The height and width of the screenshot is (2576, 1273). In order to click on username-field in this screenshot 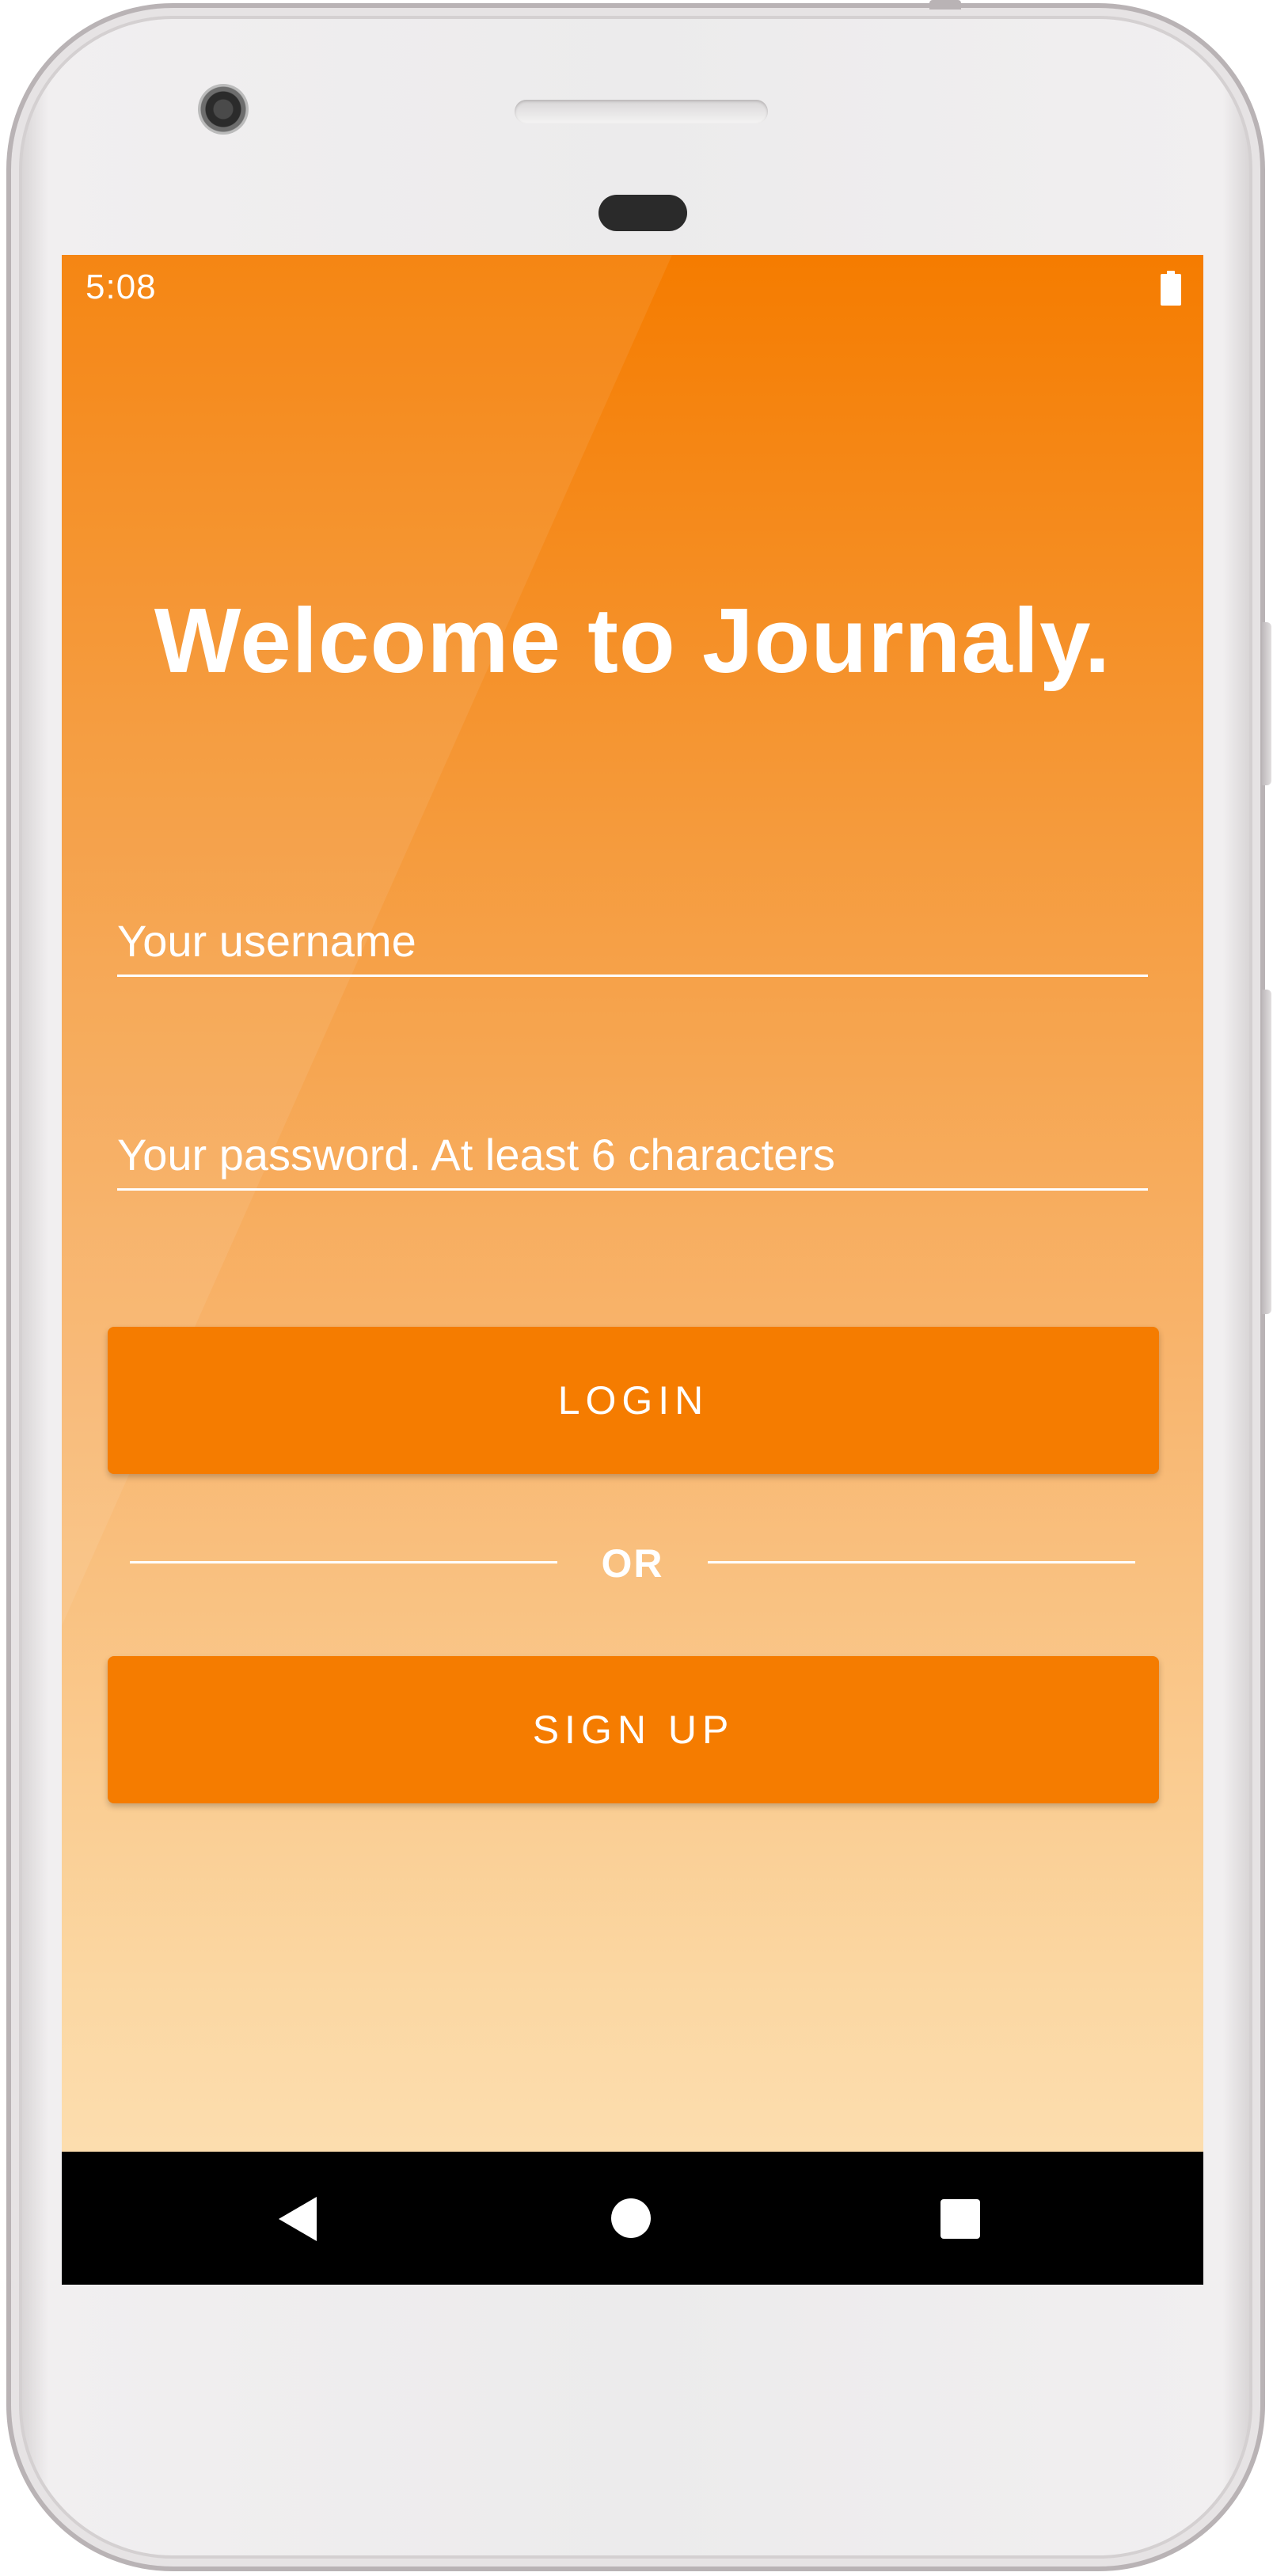, I will do `click(632, 939)`.